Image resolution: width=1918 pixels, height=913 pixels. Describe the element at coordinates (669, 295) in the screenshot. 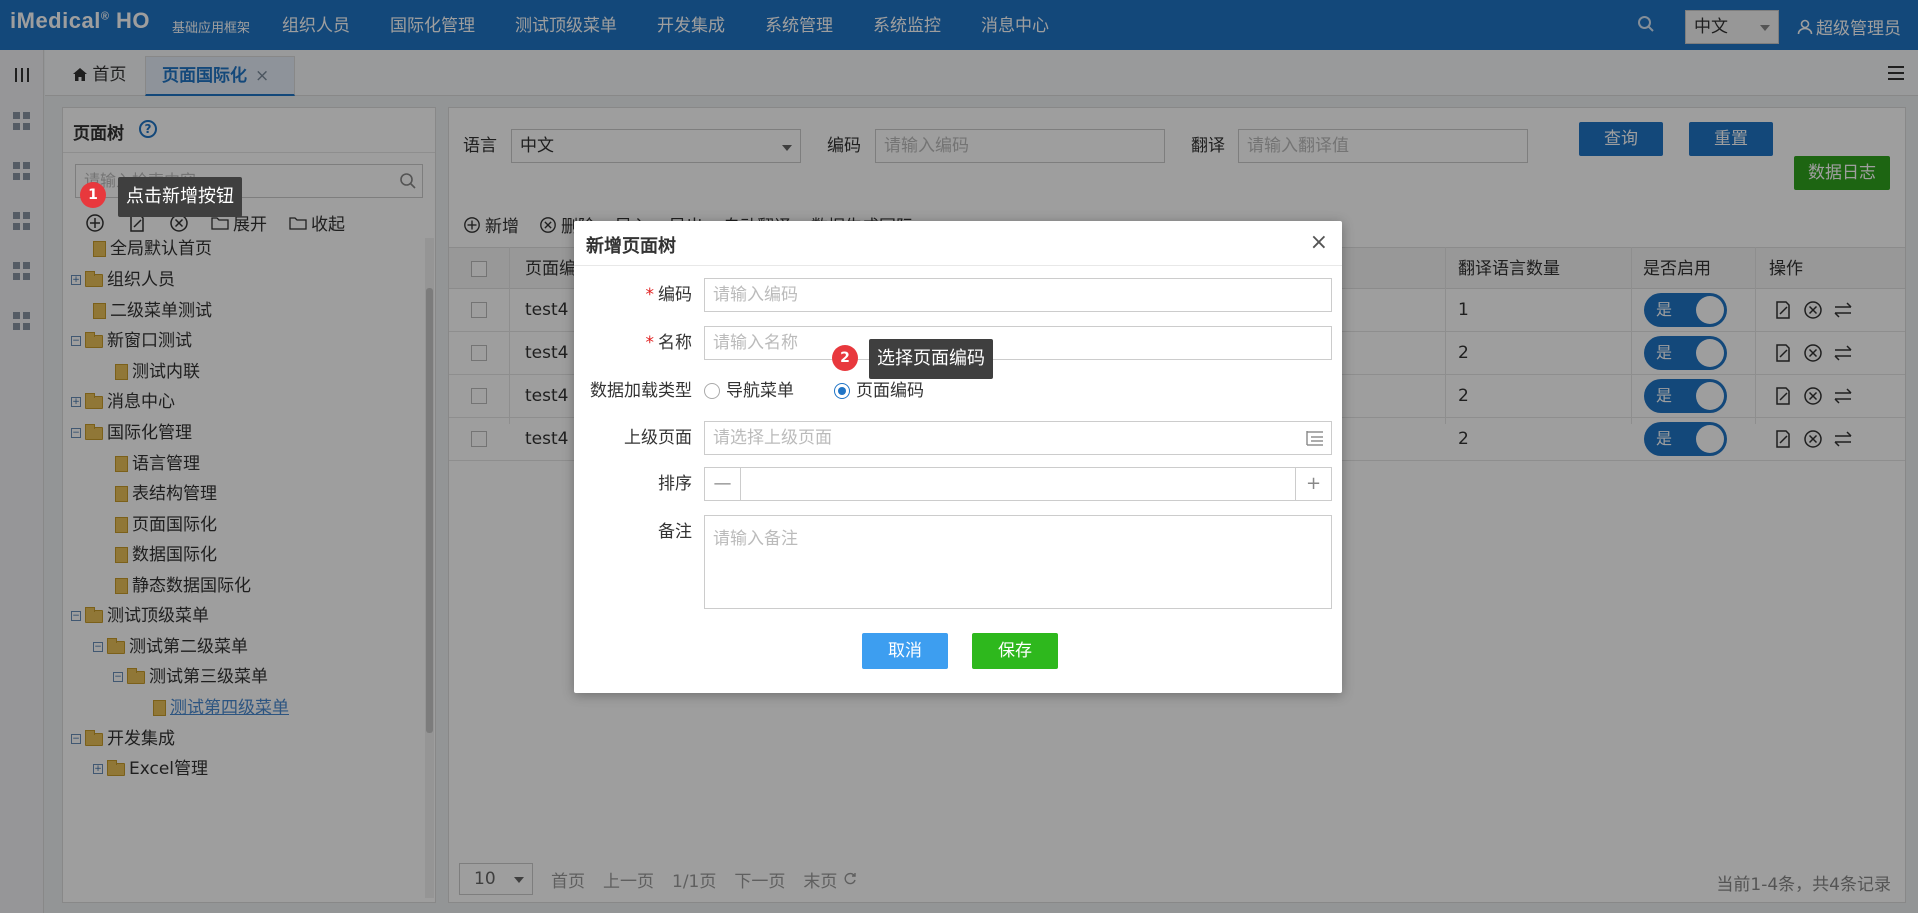

I see `code-field-label: * 编码` at that location.